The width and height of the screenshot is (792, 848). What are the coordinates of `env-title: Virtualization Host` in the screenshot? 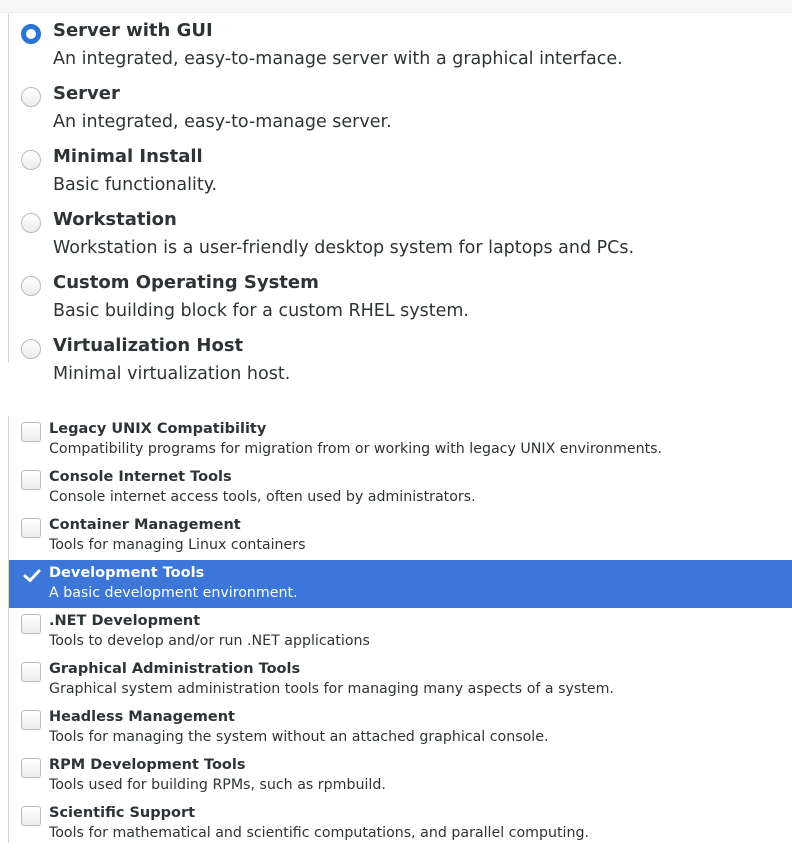 It's located at (148, 345).